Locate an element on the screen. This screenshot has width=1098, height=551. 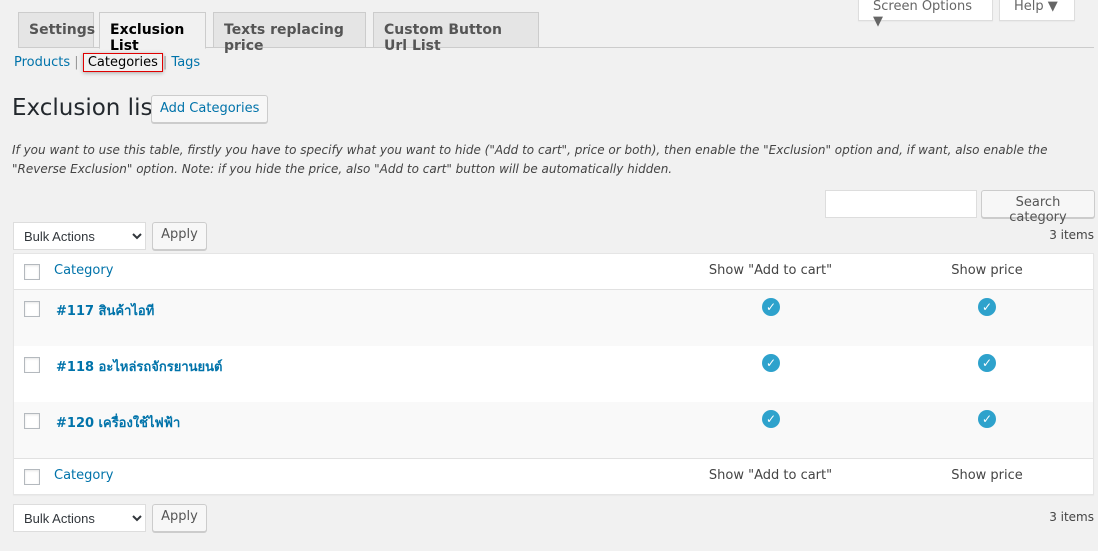
tab-texts-replacing-price: Texts replacing price is located at coordinates (289, 33).